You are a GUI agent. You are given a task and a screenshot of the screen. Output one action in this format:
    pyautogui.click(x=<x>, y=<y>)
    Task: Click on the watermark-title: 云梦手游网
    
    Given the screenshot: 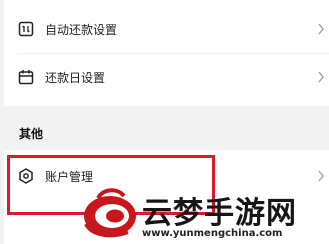 What is the action you would take?
    pyautogui.click(x=219, y=213)
    